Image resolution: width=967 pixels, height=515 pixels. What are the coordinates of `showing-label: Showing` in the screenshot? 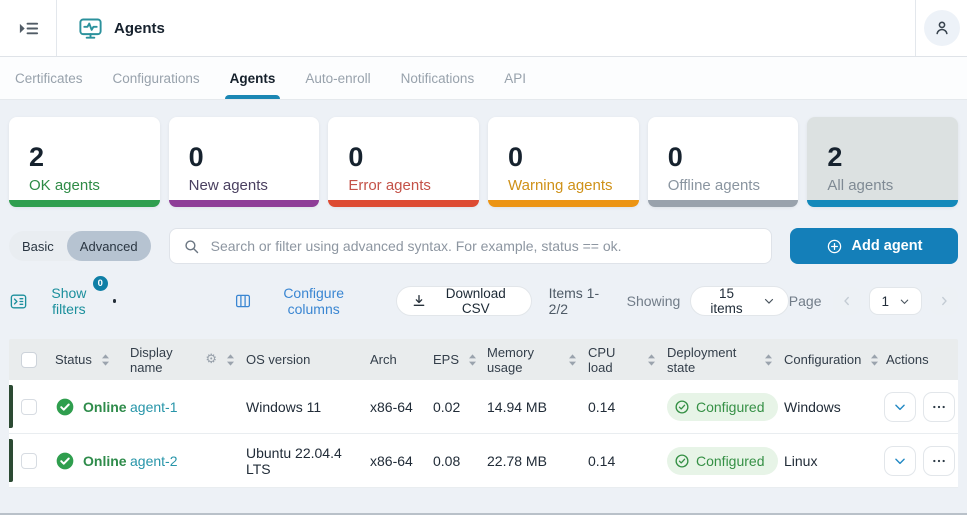 It's located at (653, 301).